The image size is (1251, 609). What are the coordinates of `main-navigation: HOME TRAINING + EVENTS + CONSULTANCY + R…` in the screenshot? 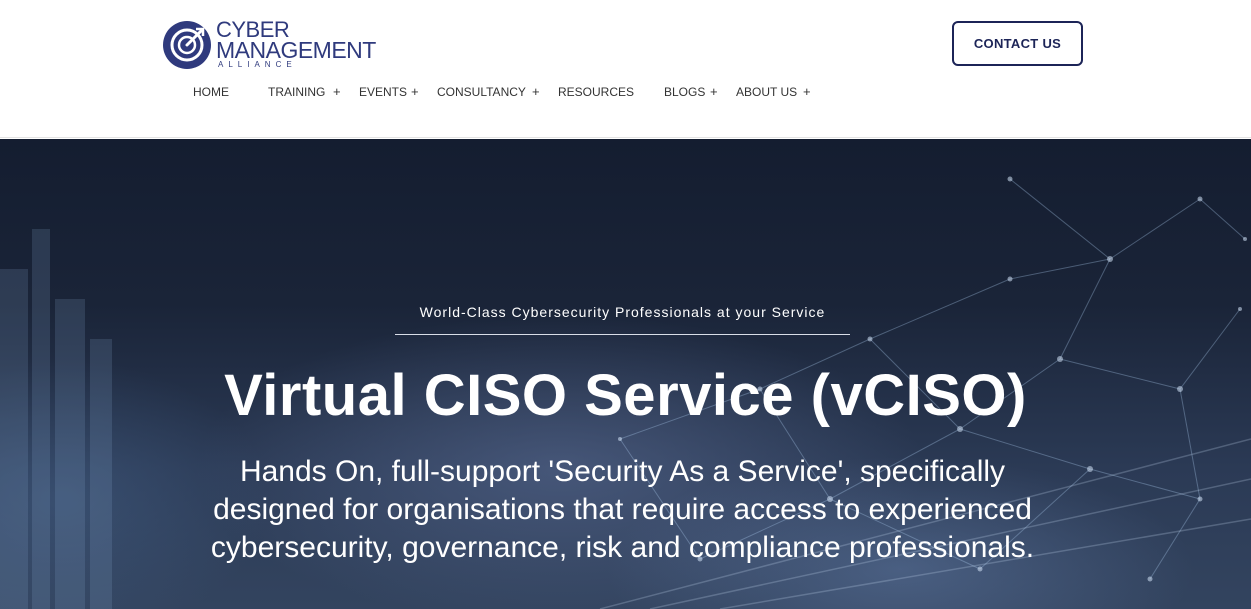 It's located at (625, 92).